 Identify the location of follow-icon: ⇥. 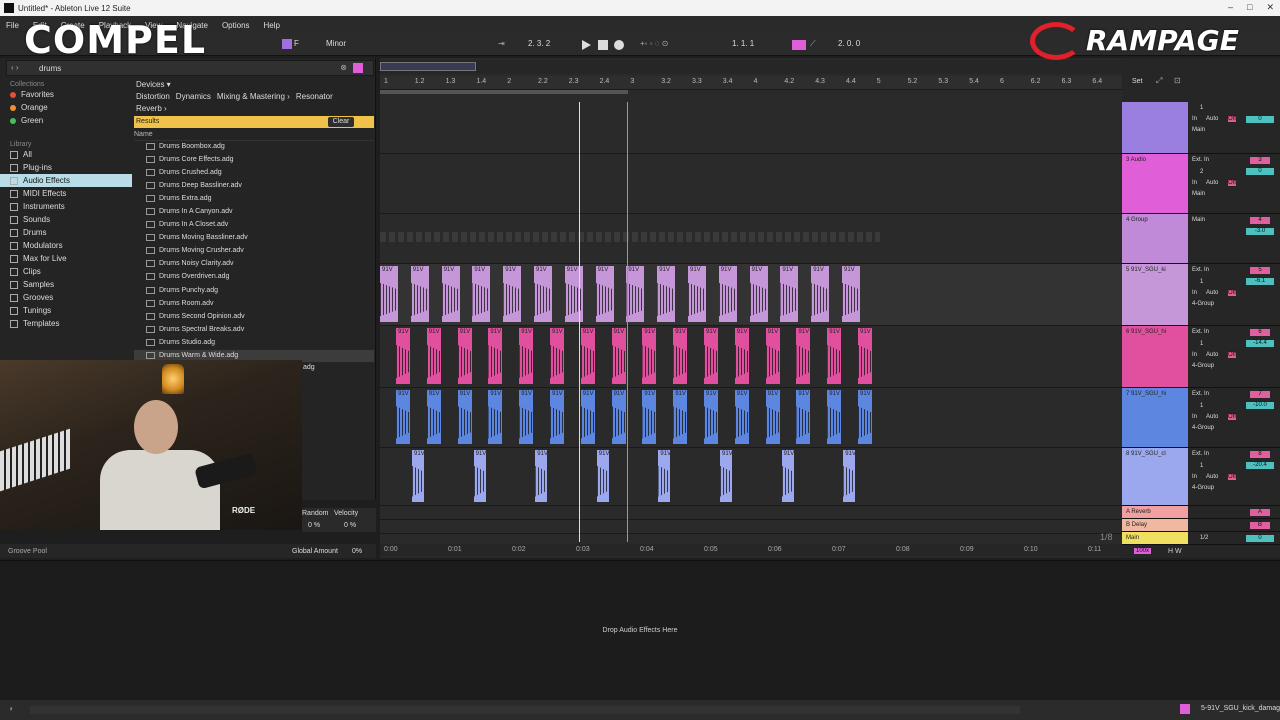
(501, 43).